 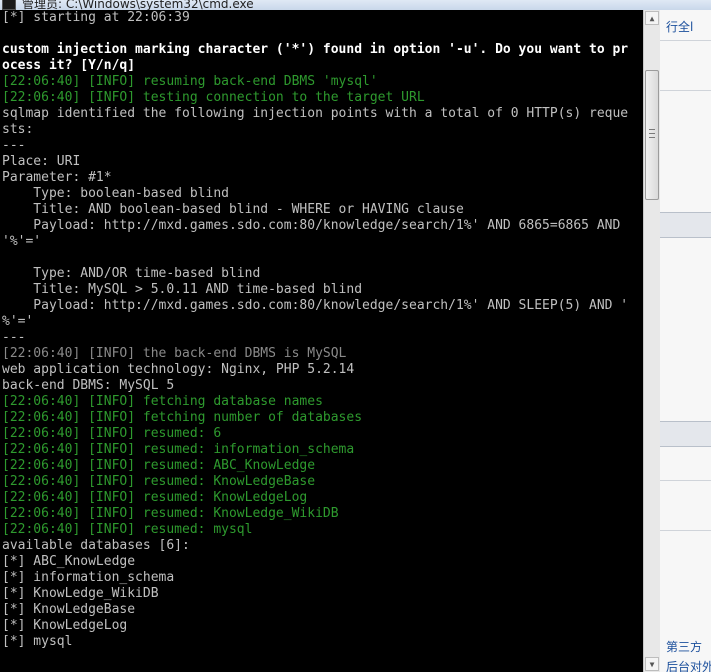 What do you see at coordinates (155, 497) in the screenshot?
I see `console-line: [22:06:40] [INFO] resumed: KnowLedgeLog` at bounding box center [155, 497].